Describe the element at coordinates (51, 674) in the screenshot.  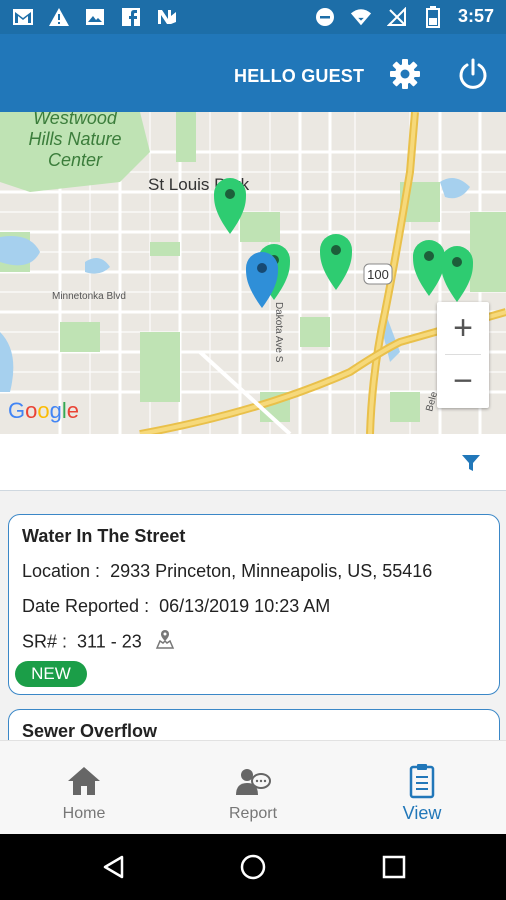
I see `status-badge: NEW` at that location.